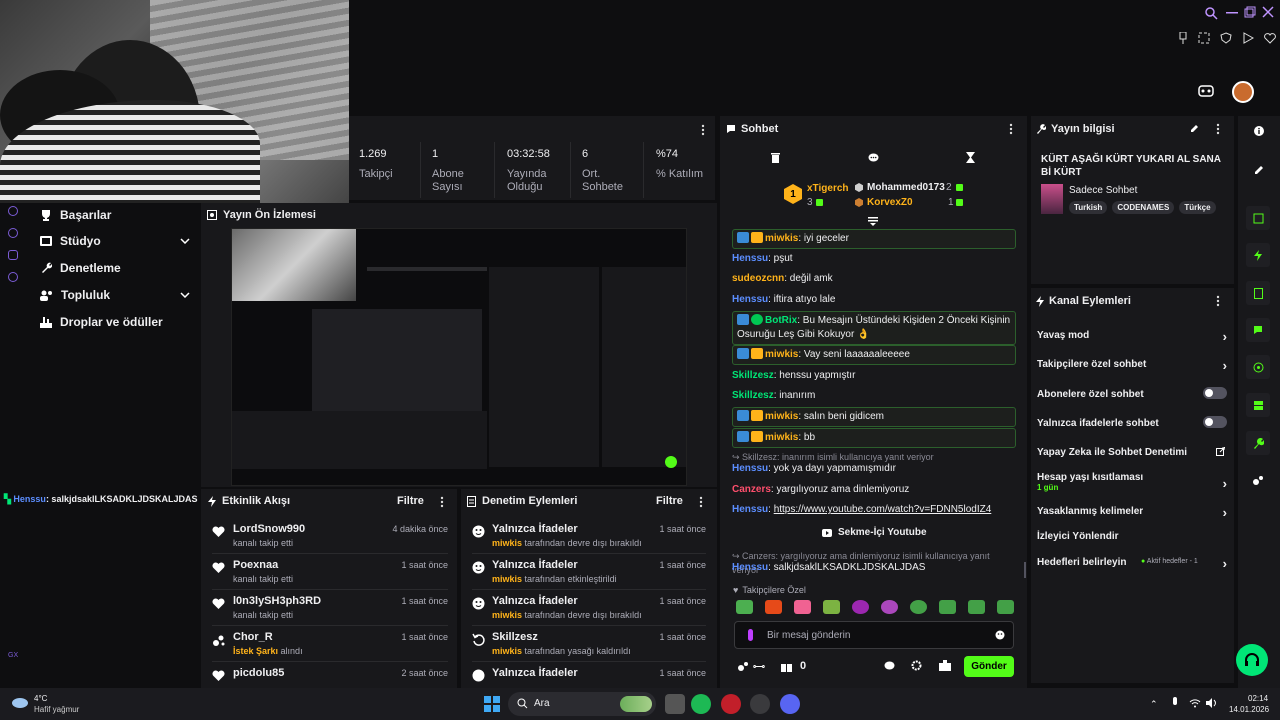 This screenshot has height=720, width=1280. Describe the element at coordinates (906, 187) in the screenshot. I see `leaderboard-second-name: Mohammed0173` at that location.